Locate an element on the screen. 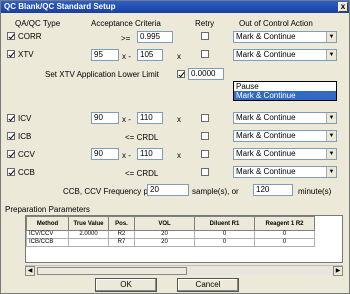  action-value-icb: Mark & Continue is located at coordinates (266, 135).